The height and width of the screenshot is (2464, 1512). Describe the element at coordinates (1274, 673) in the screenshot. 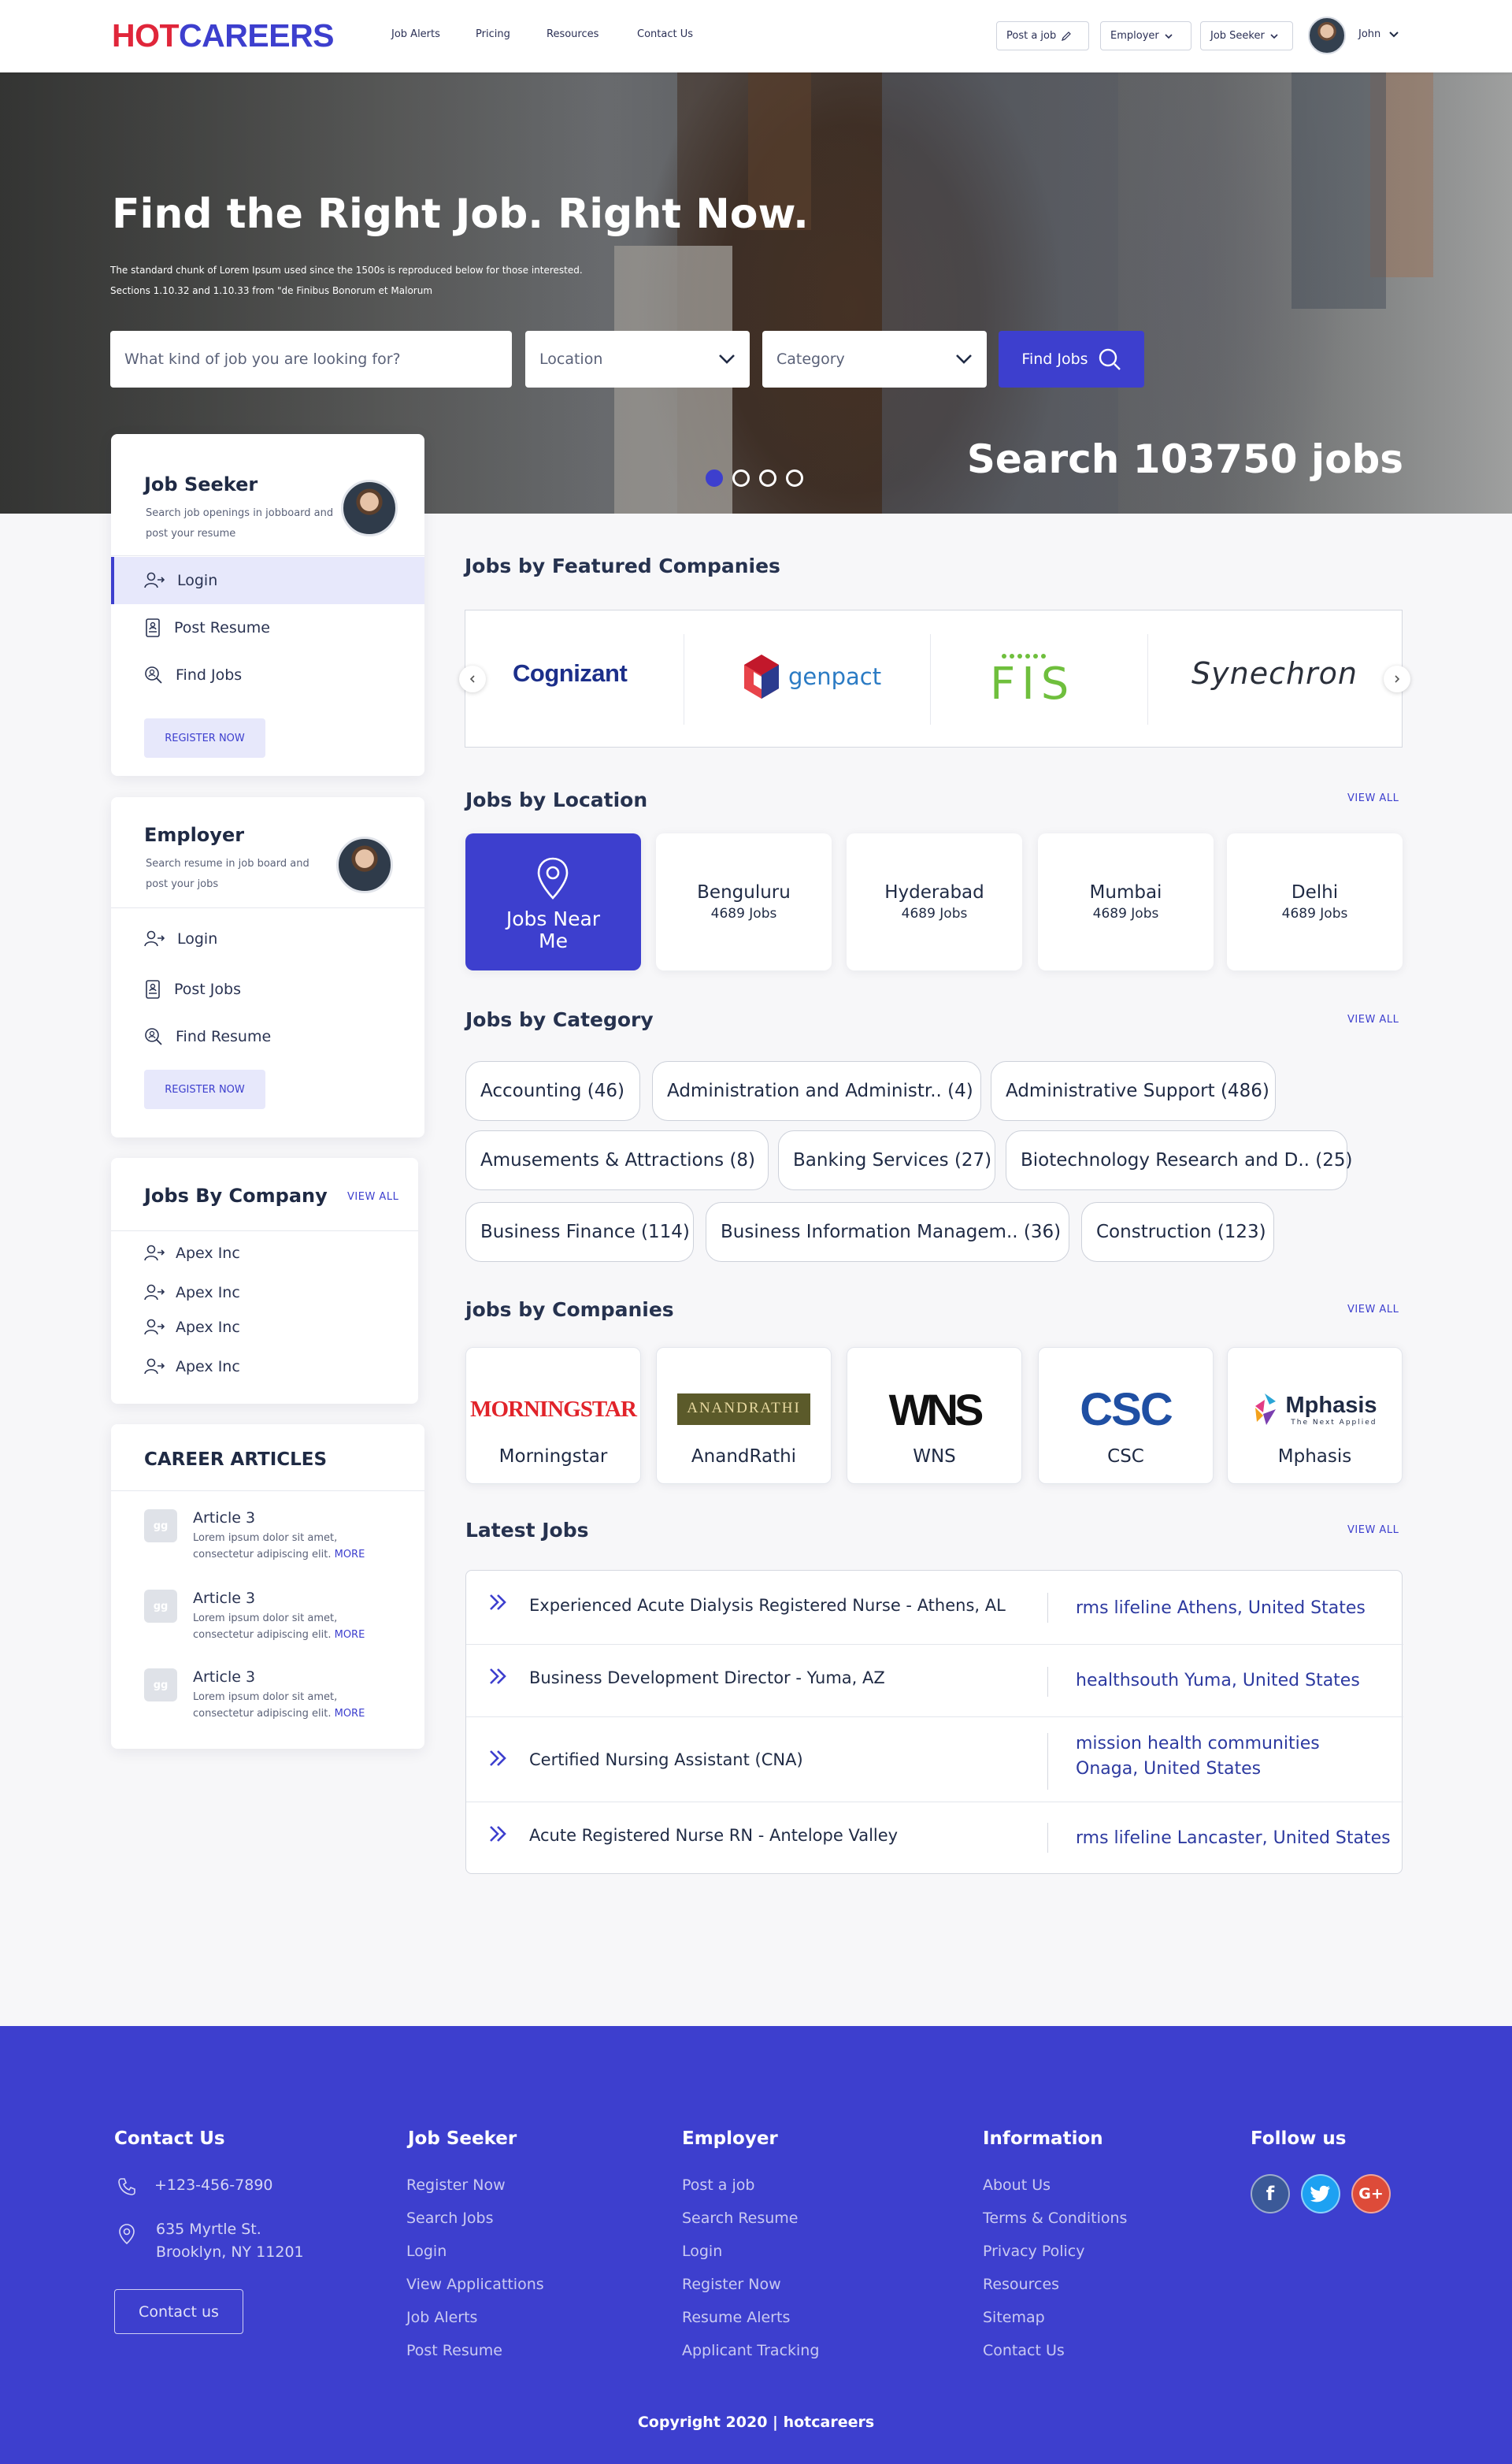

I see `synechron-logo: Synechron` at that location.